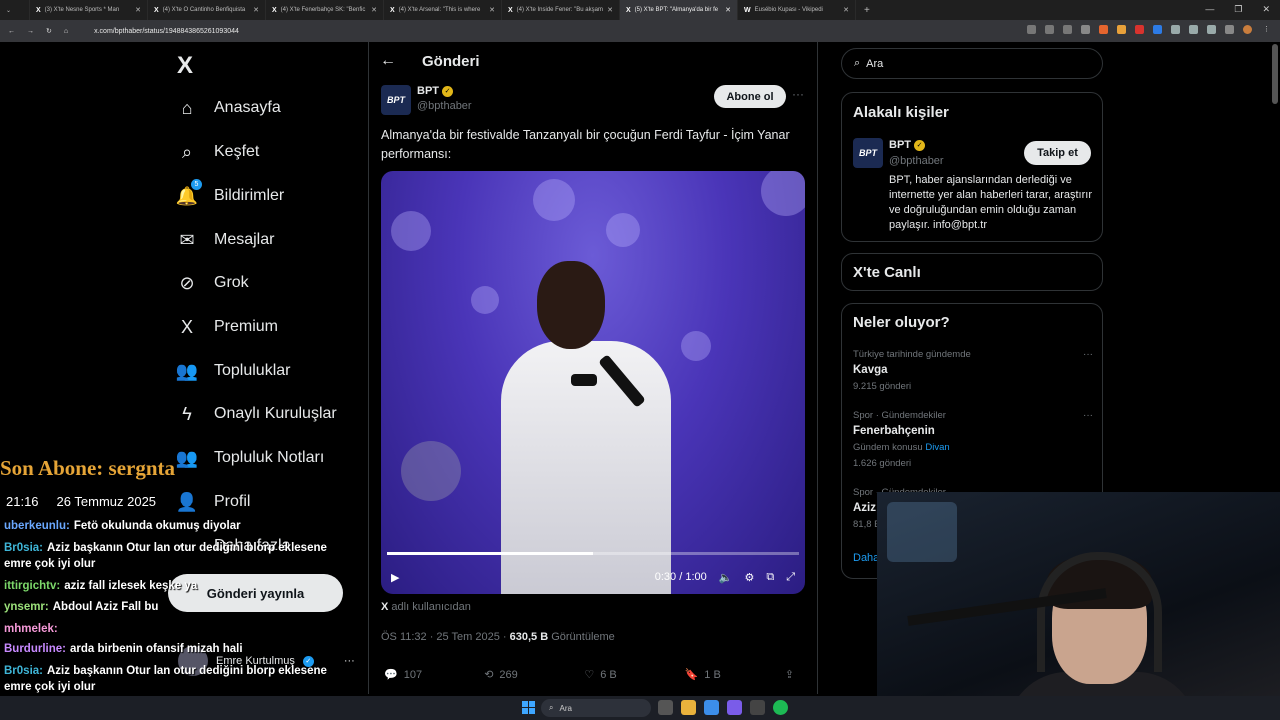 This screenshot has width=1280, height=720. Describe the element at coordinates (866, 558) in the screenshot. I see `show-more-link: Daha` at that location.